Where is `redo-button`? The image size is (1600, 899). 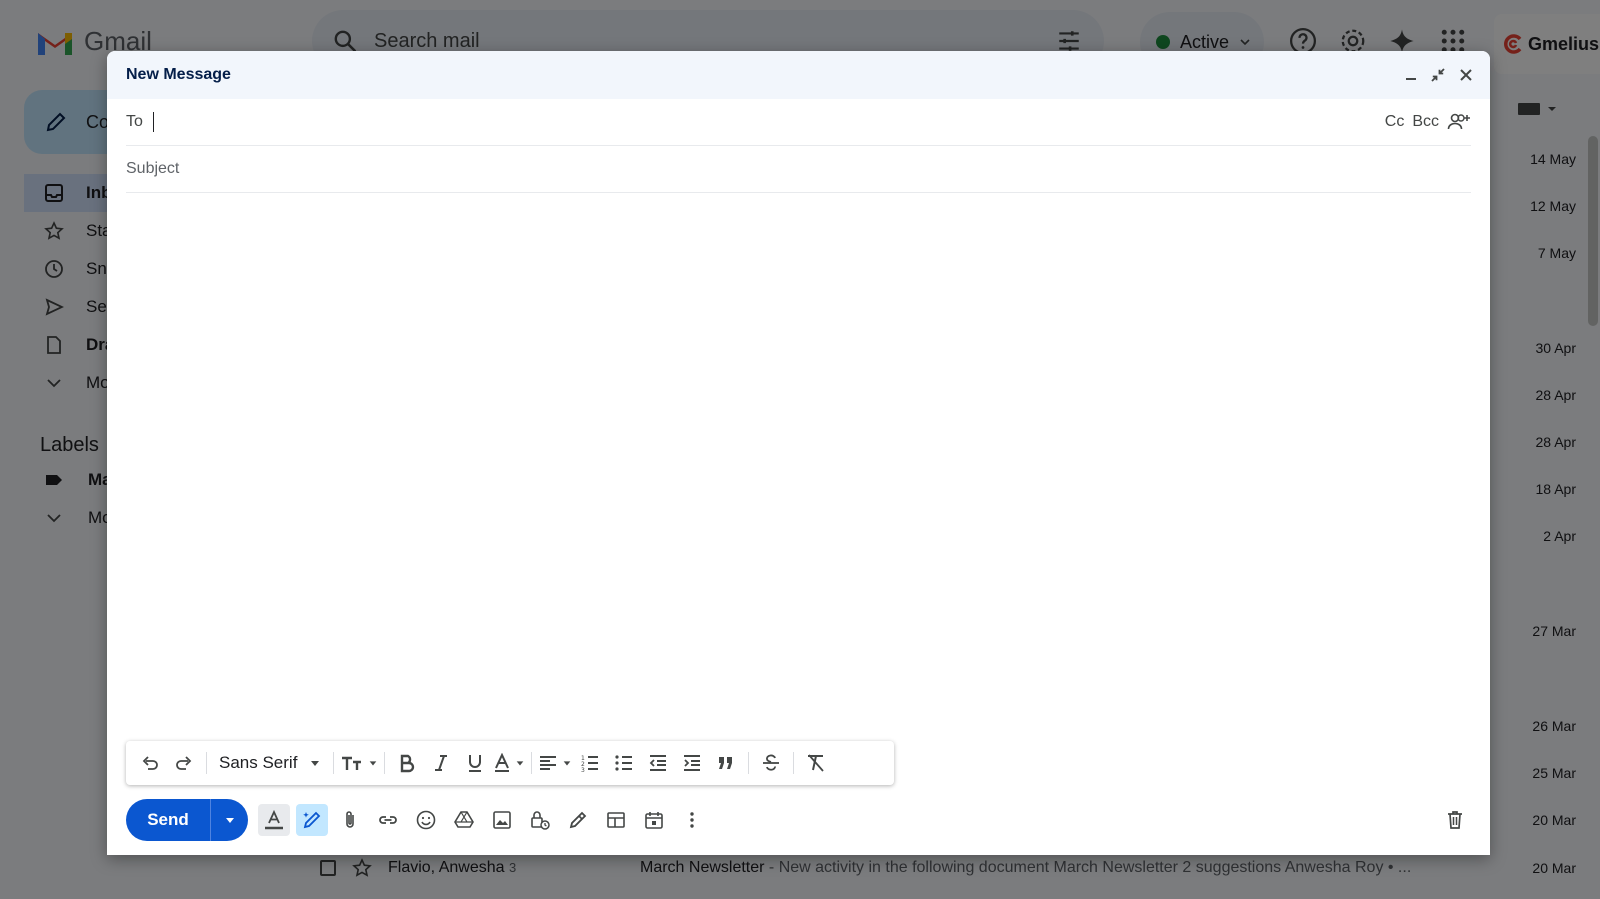
redo-button is located at coordinates (184, 763).